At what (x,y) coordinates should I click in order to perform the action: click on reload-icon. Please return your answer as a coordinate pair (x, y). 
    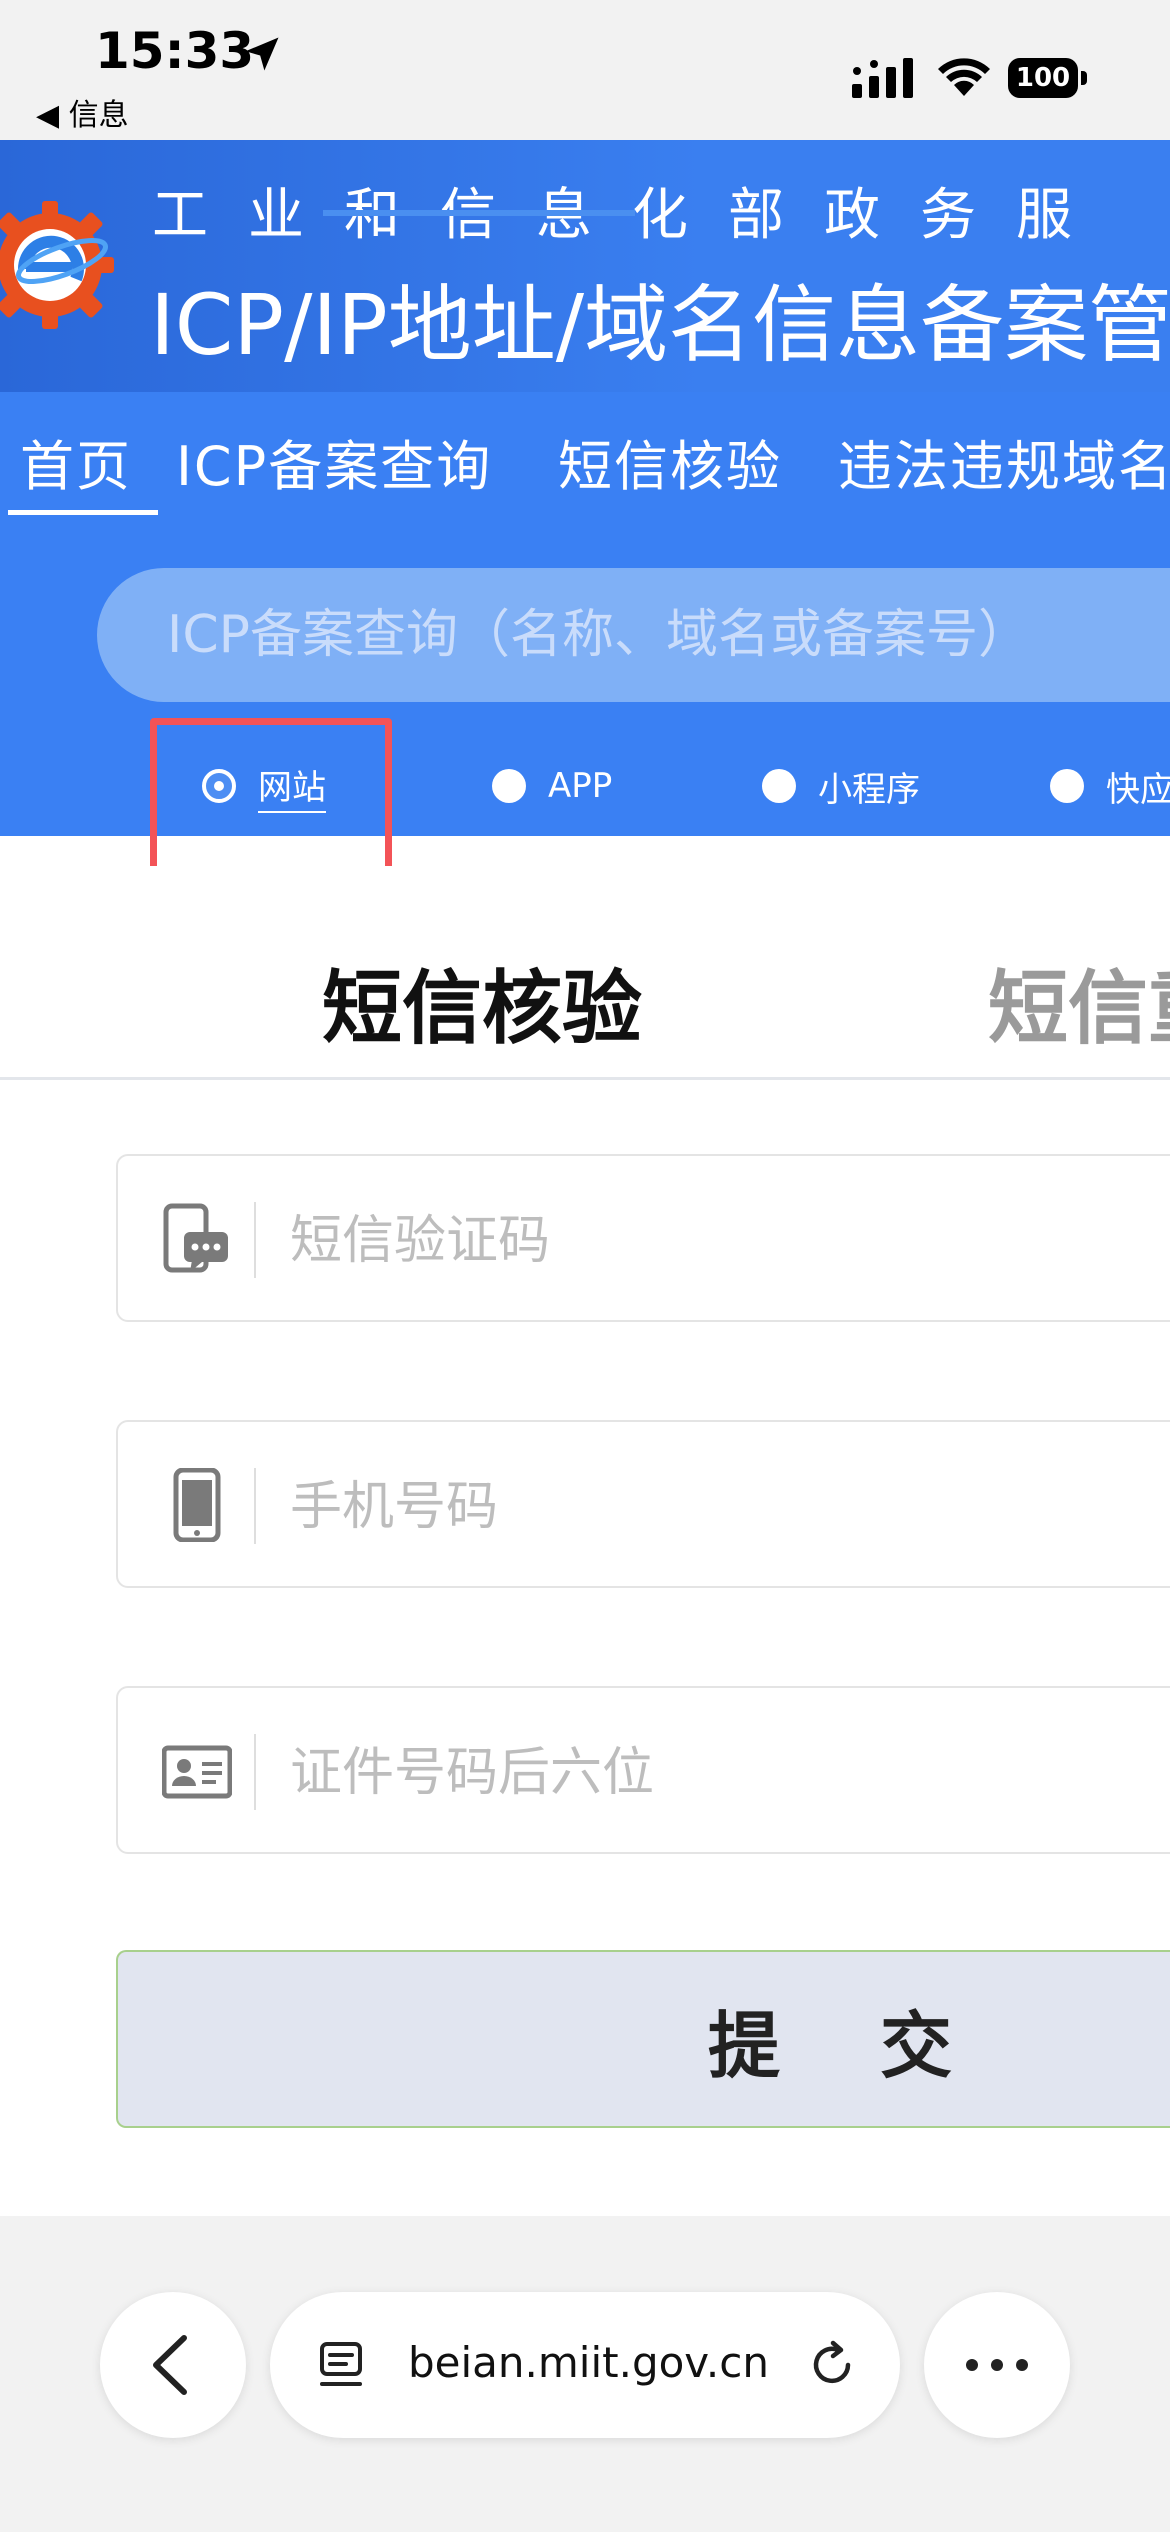
    Looking at the image, I should click on (832, 2365).